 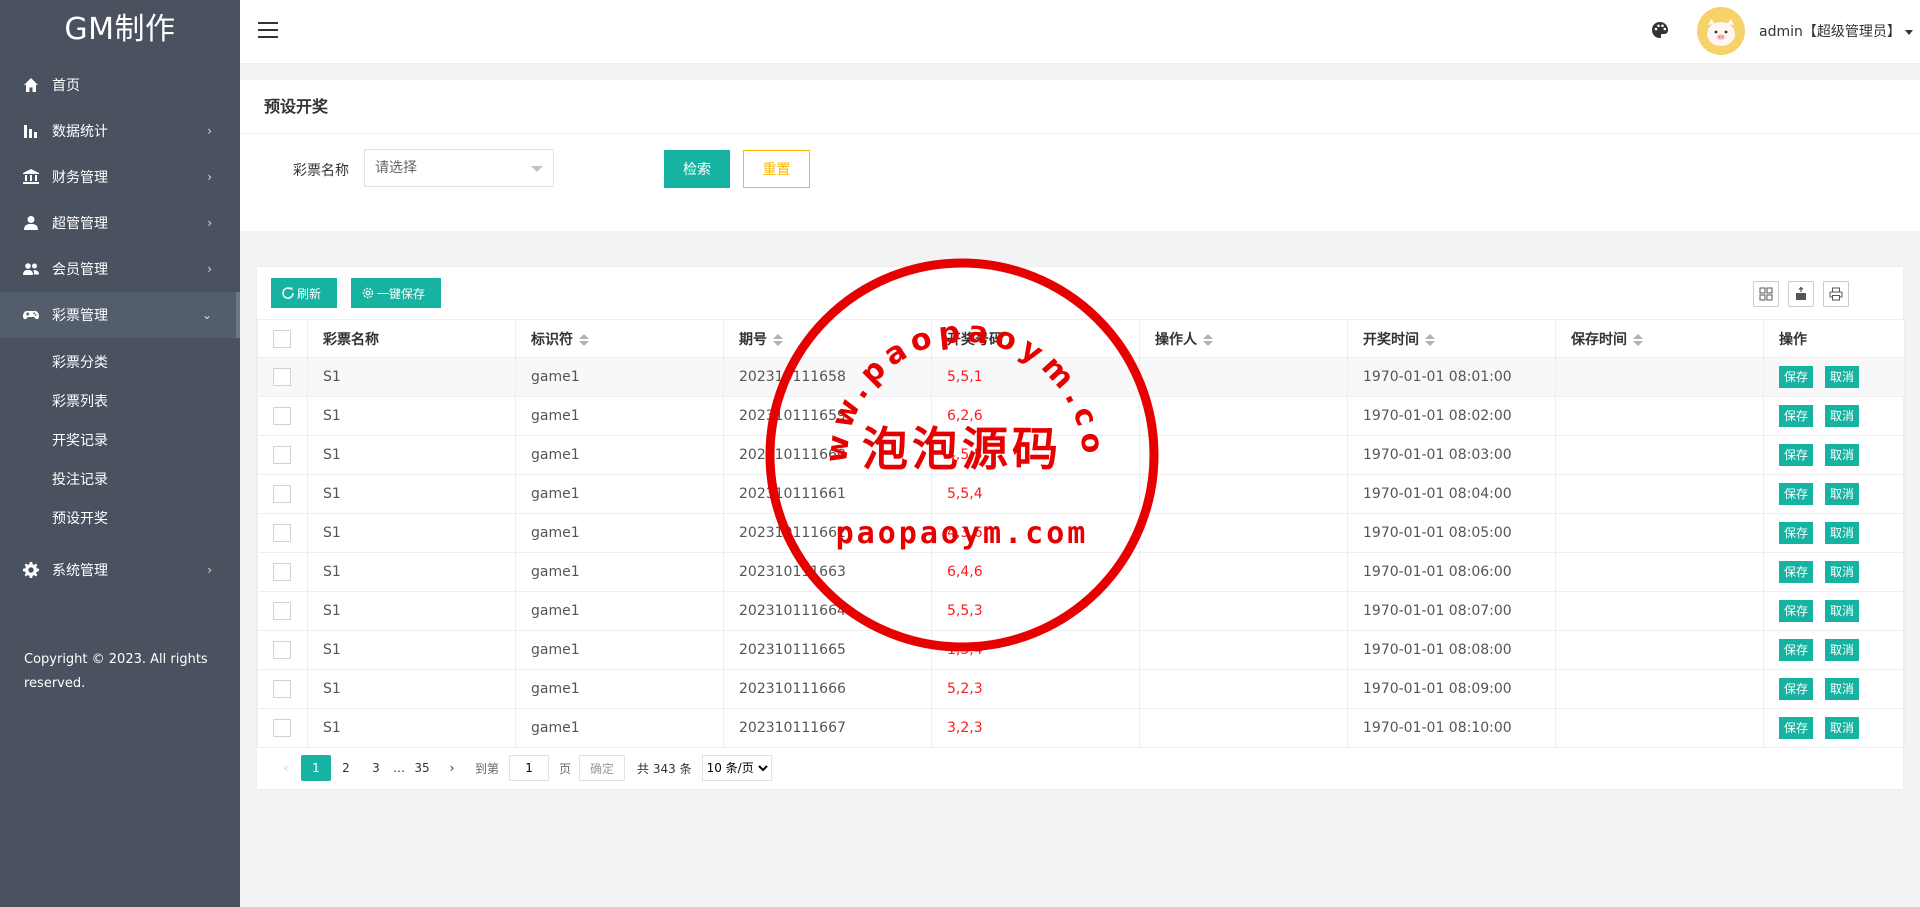 What do you see at coordinates (120, 361) in the screenshot?
I see `sub-lottery-category: 彩票分类` at bounding box center [120, 361].